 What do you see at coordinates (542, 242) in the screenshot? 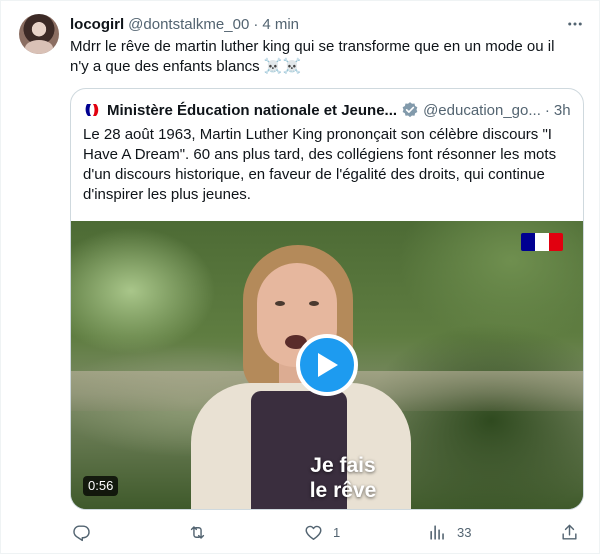
I see `french-flag-icon` at bounding box center [542, 242].